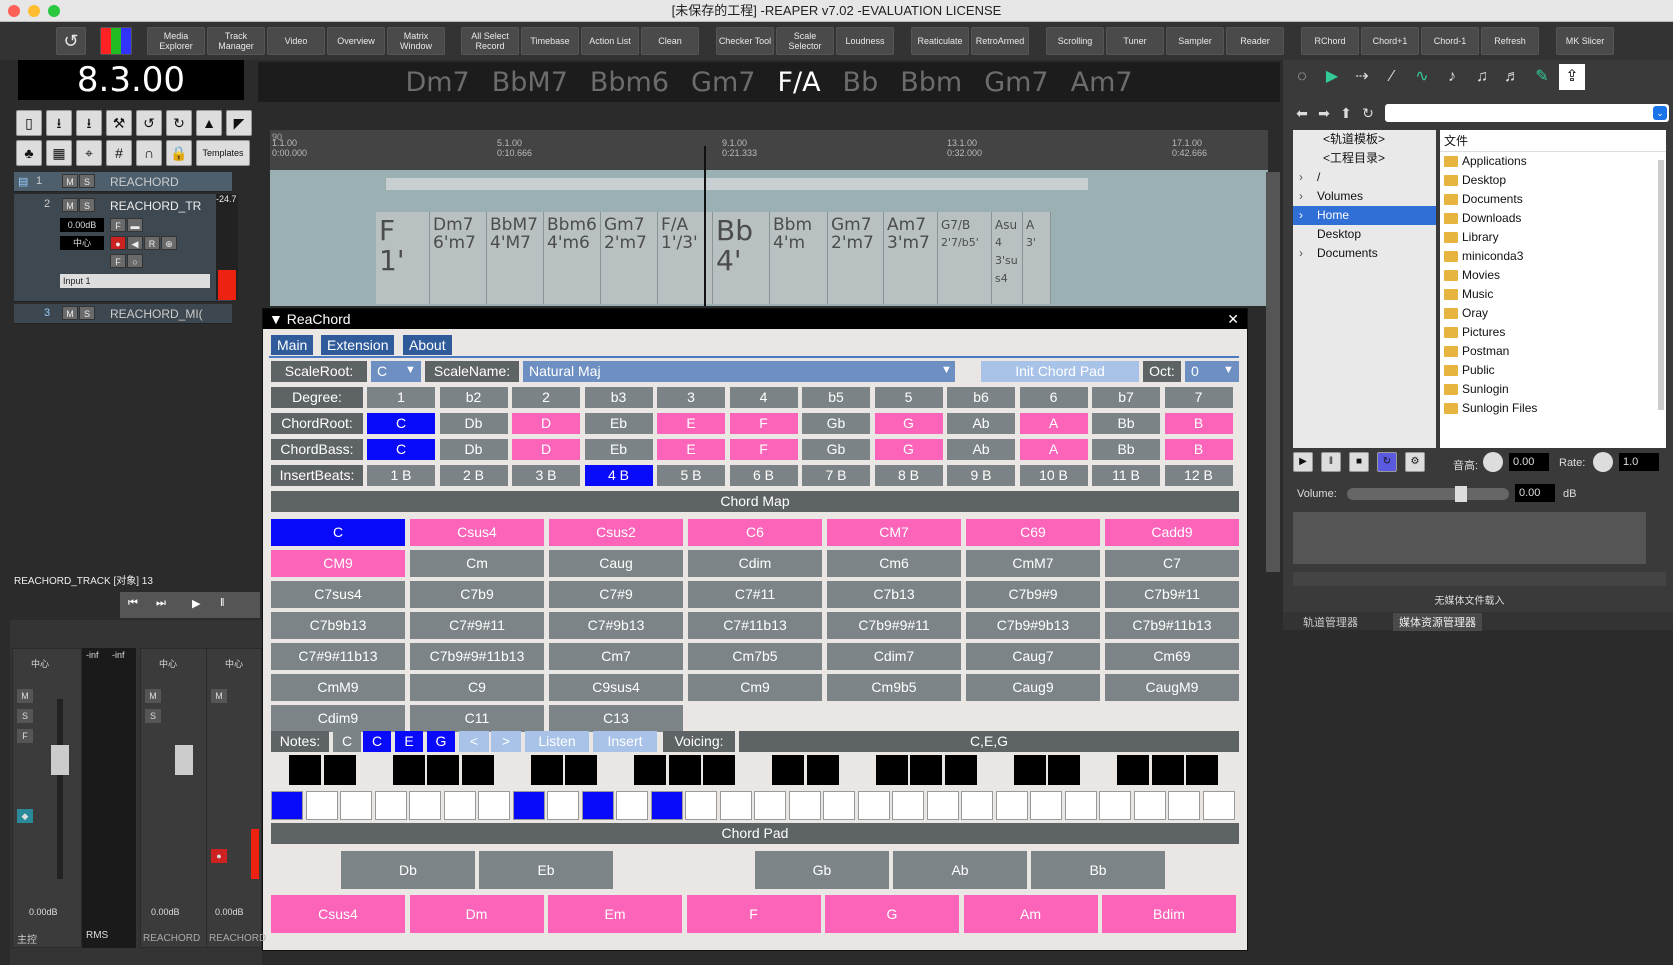 This screenshot has width=1673, height=965. Describe the element at coordinates (1007, 258) in the screenshot. I see `arrange-chord-item: Asu 4 3'su s4` at that location.